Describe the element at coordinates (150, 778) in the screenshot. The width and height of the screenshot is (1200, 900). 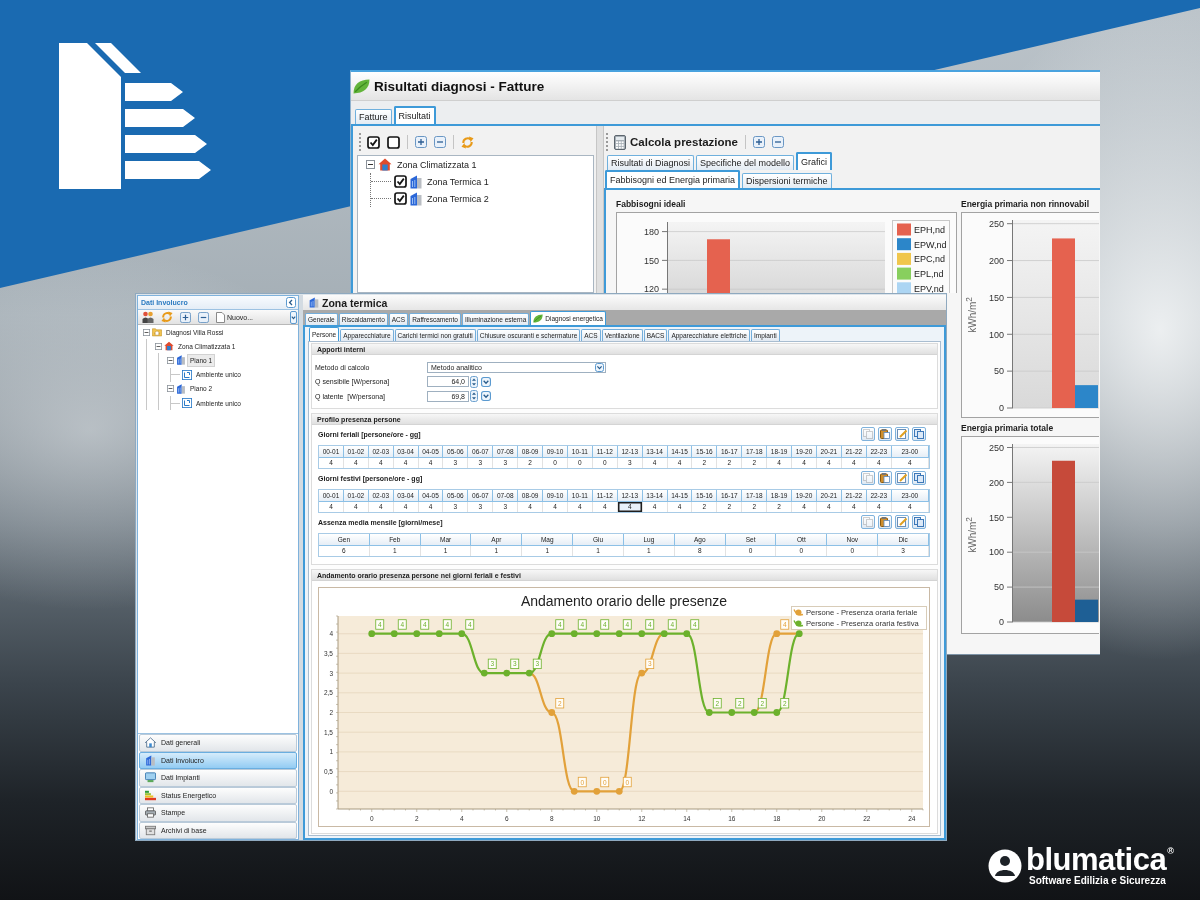
I see `monitor-icon` at that location.